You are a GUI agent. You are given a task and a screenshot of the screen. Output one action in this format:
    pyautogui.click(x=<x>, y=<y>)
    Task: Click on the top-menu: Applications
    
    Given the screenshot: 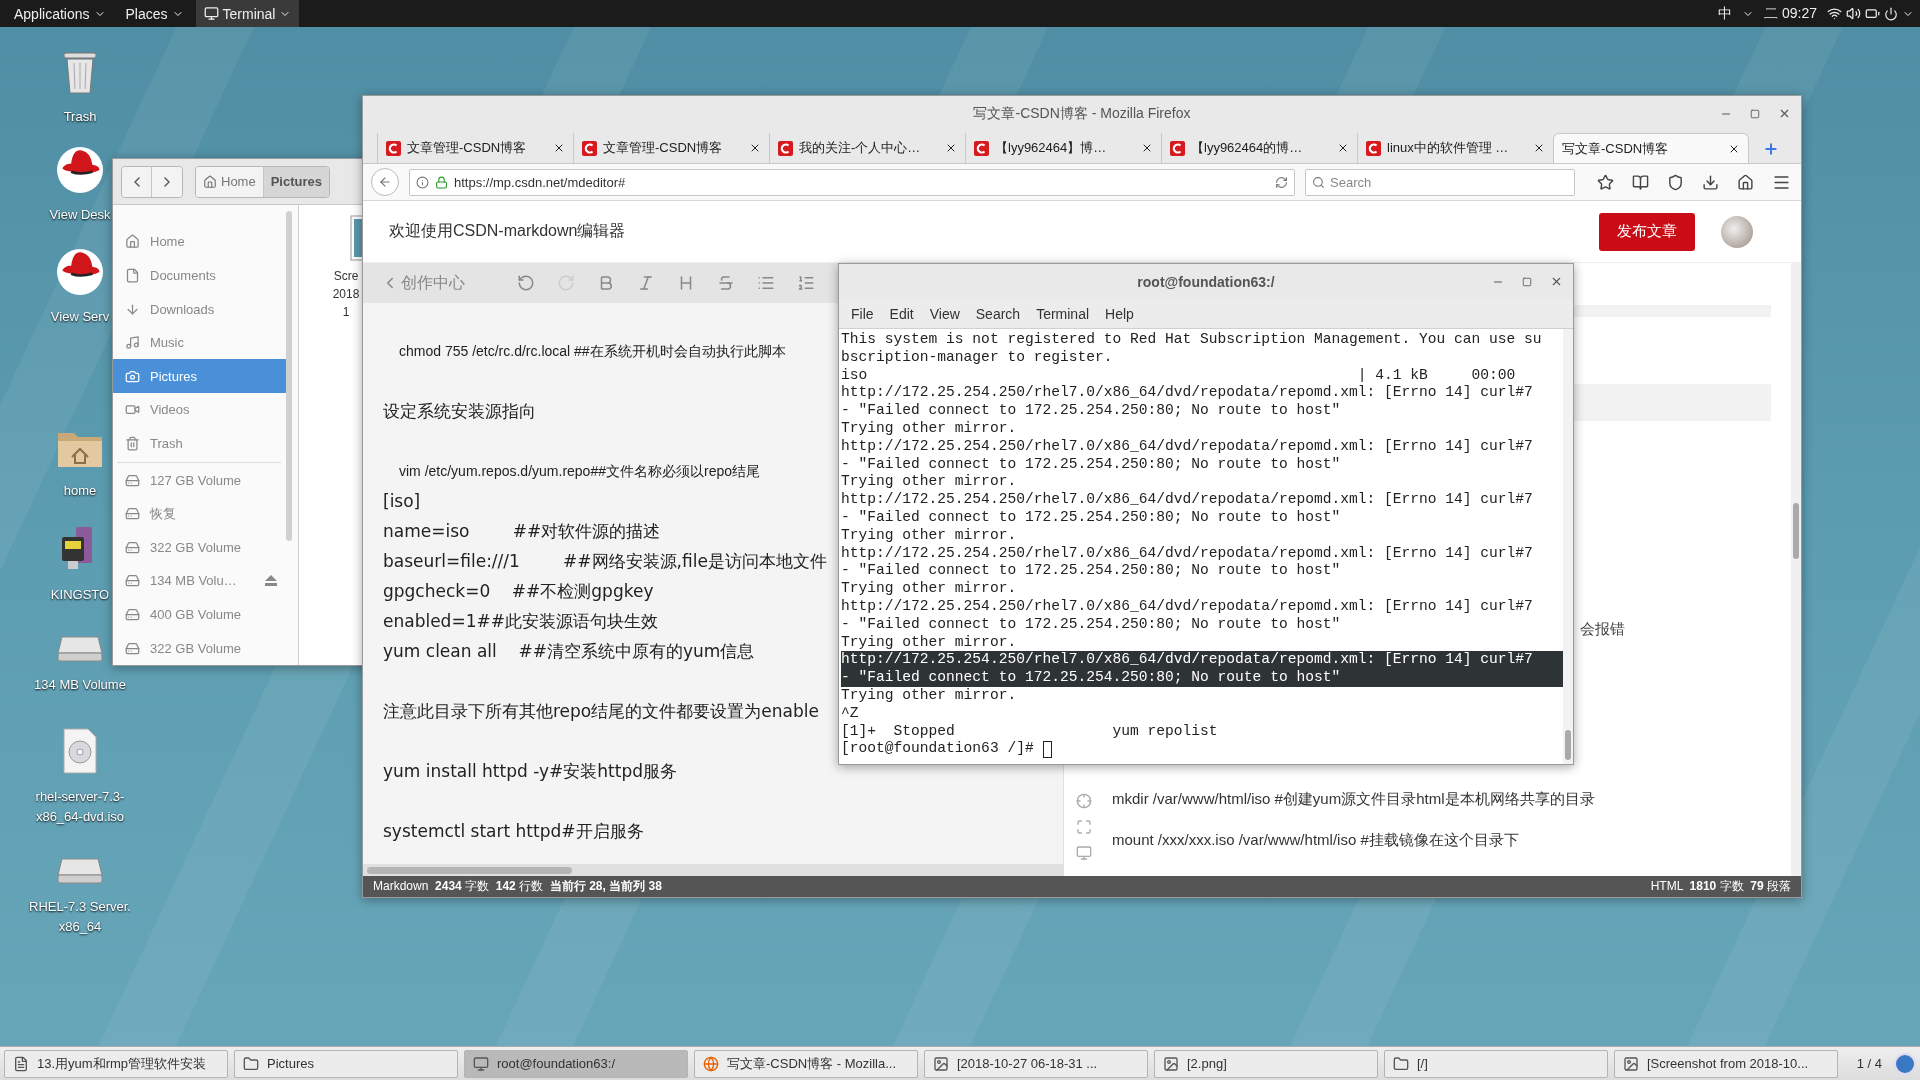 What is the action you would take?
    pyautogui.click(x=60, y=13)
    